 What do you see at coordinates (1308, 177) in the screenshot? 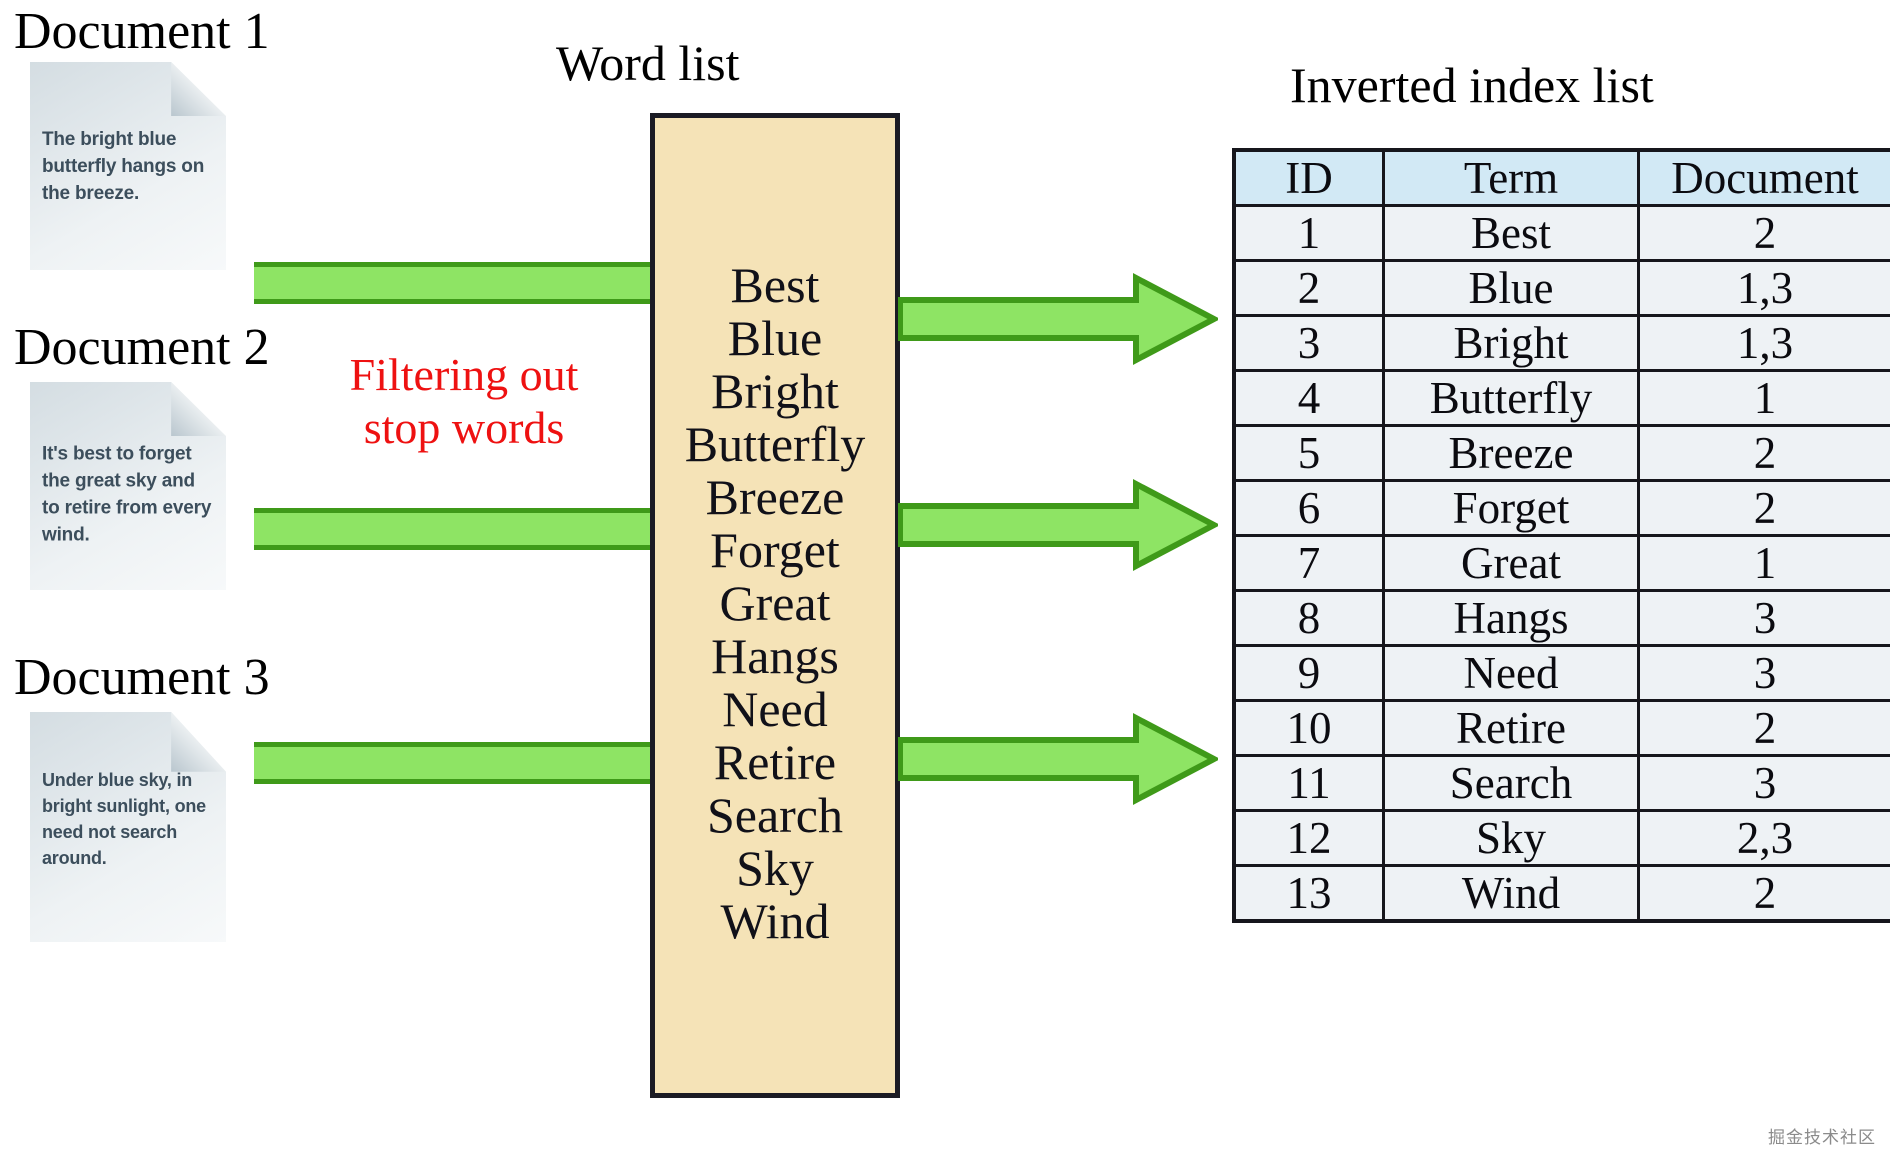
I see `column-header-id: ID` at bounding box center [1308, 177].